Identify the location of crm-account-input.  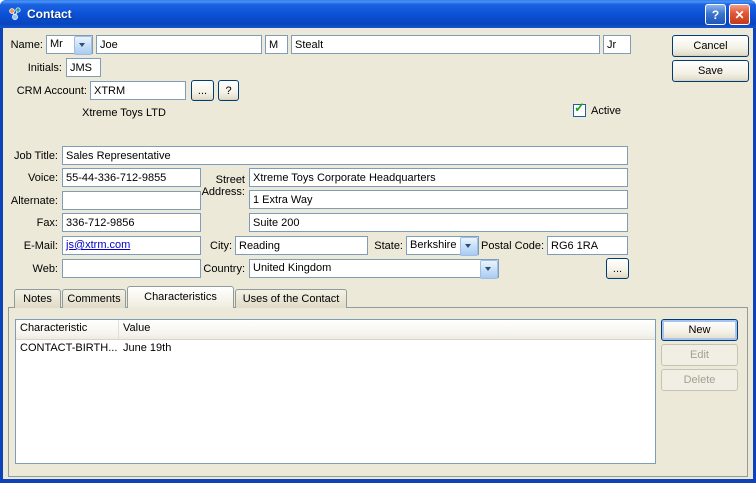
(138, 90).